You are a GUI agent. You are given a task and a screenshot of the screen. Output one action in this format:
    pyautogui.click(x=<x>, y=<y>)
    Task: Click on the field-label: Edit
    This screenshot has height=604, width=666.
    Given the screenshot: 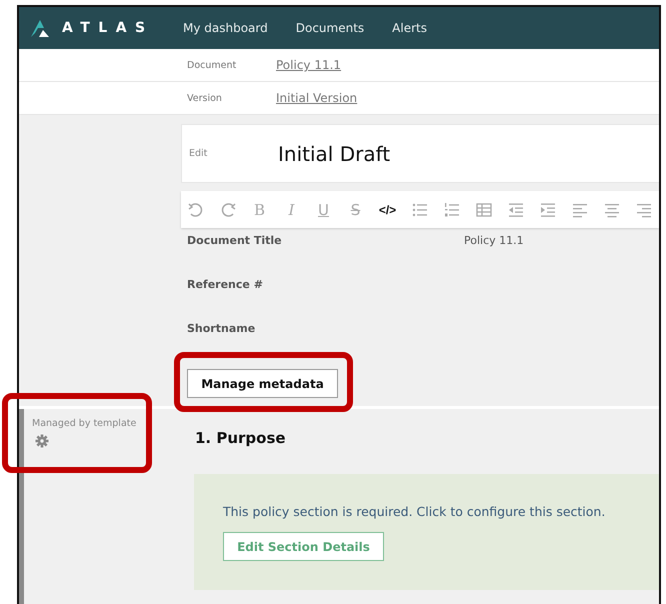 What is the action you would take?
    pyautogui.click(x=198, y=153)
    